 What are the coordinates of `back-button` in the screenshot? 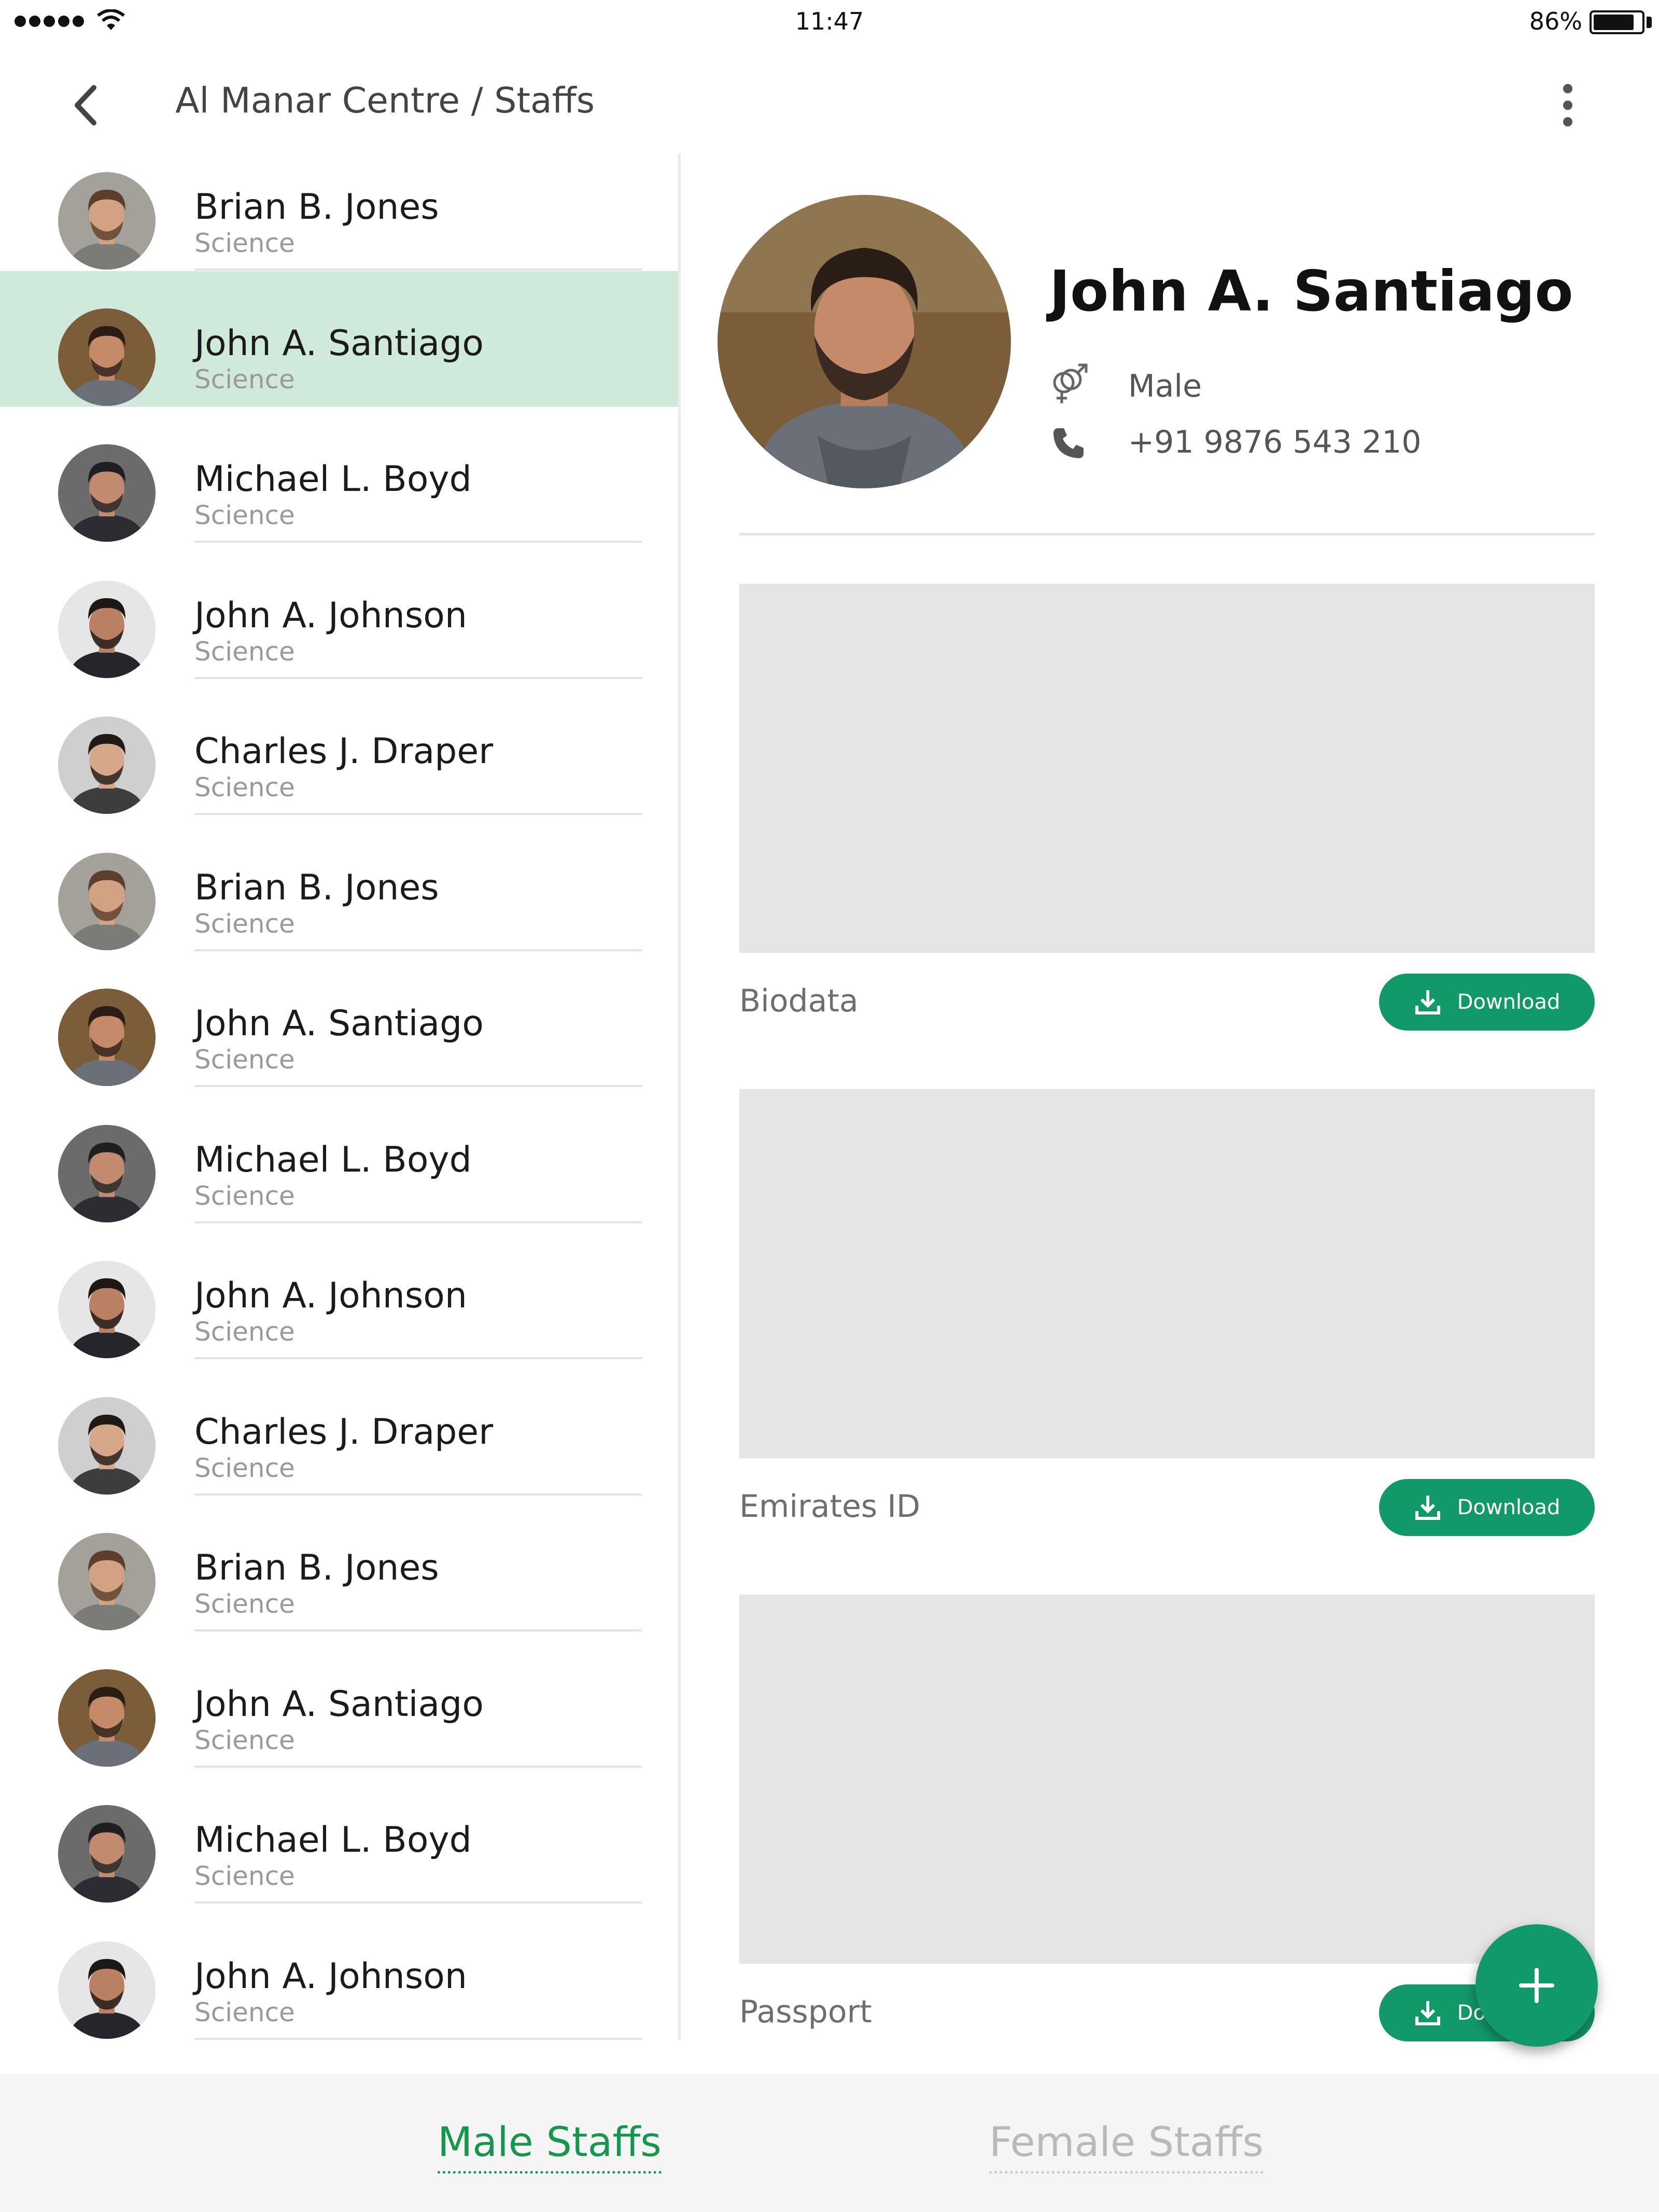 It's located at (85, 105).